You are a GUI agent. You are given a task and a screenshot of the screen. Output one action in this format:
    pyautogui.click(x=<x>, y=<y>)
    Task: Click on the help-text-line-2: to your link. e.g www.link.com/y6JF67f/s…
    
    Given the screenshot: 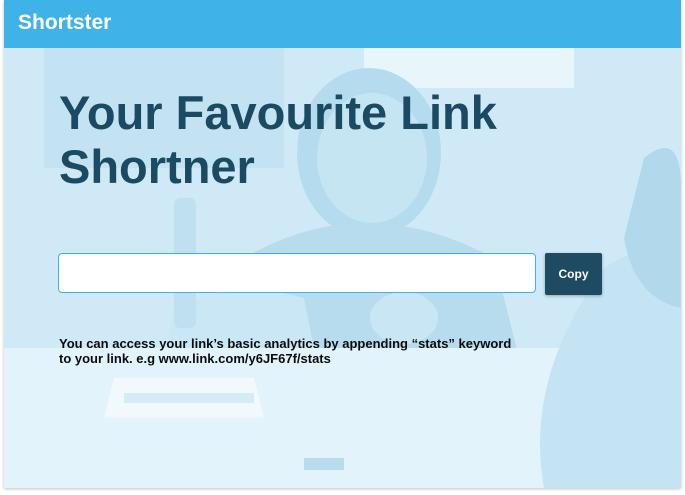 What is the action you would take?
    pyautogui.click(x=195, y=358)
    